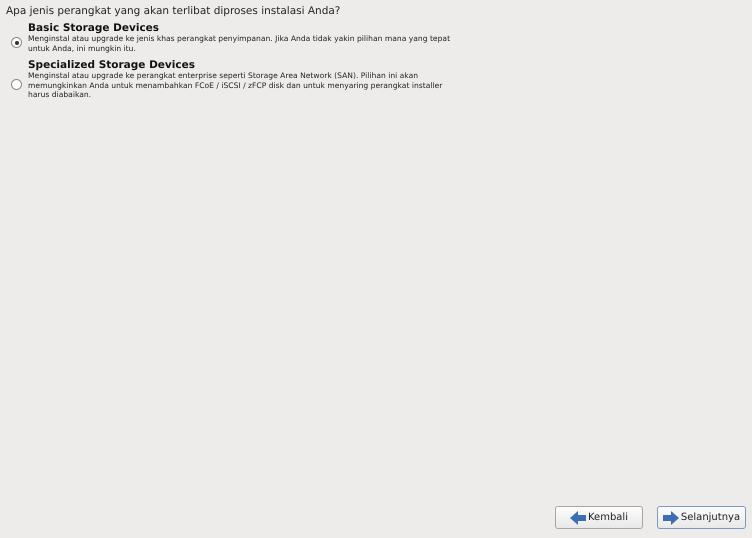  I want to click on question-text: Apa jenis perangkat yang akan terlibat diproses instalasi Anda?, so click(174, 11).